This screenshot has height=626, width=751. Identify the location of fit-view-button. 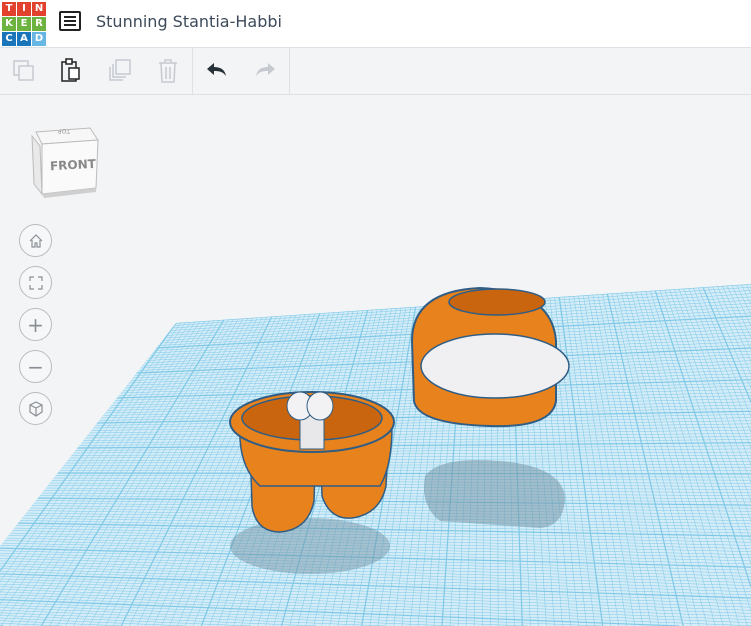
(35, 282).